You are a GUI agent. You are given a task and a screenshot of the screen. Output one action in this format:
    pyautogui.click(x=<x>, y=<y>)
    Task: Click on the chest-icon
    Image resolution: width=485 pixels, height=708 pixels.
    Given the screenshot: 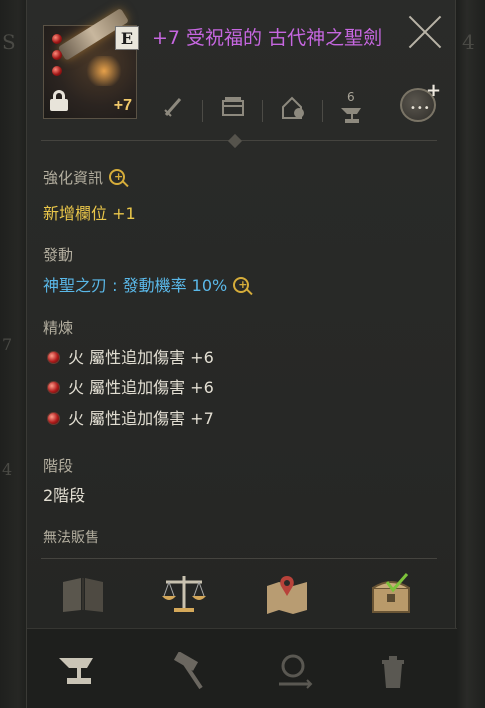 What is the action you would take?
    pyautogui.click(x=233, y=110)
    